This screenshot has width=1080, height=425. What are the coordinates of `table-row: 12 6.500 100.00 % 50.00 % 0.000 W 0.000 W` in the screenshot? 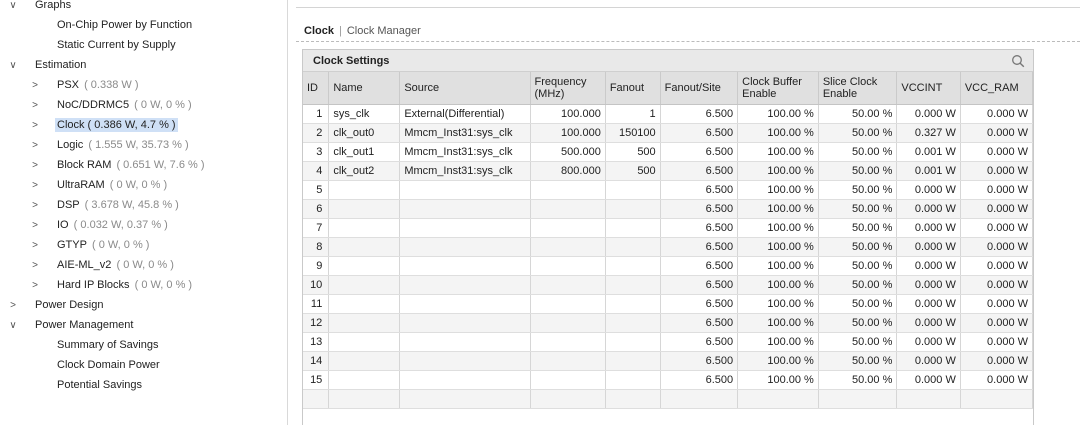 It's located at (668, 323).